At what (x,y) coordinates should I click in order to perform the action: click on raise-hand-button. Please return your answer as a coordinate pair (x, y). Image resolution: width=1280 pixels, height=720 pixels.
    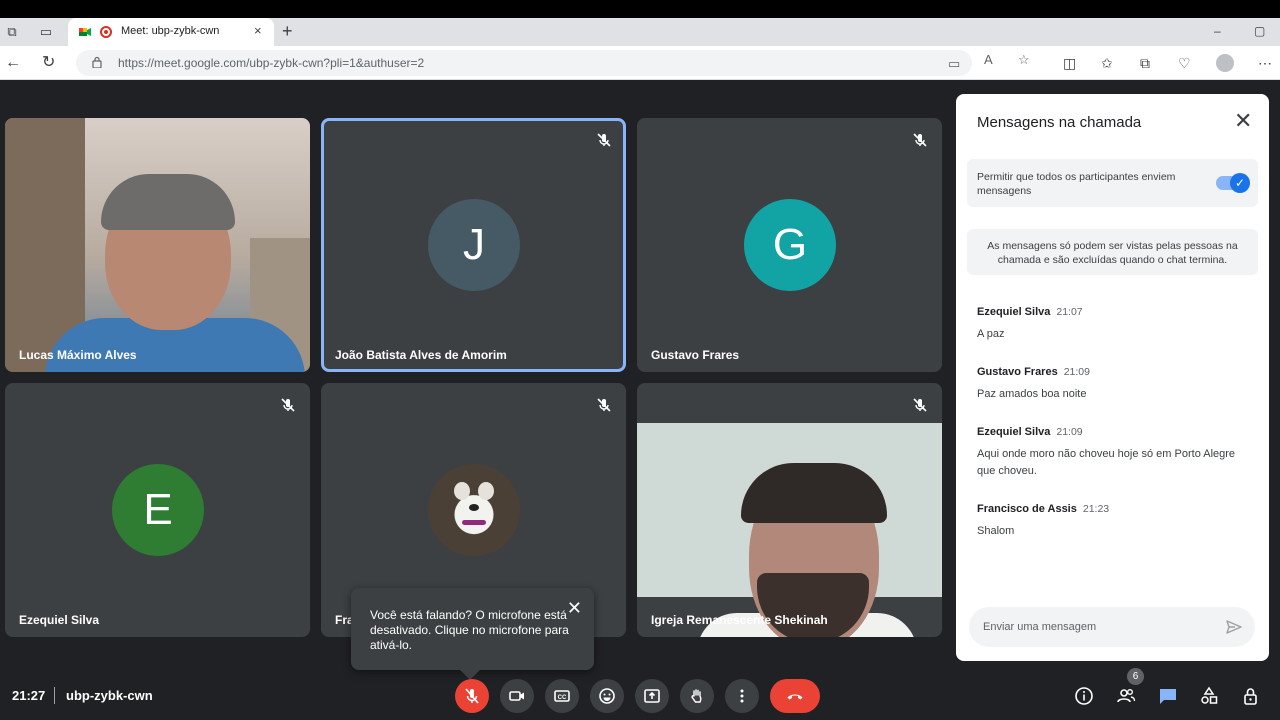
    Looking at the image, I should click on (697, 696).